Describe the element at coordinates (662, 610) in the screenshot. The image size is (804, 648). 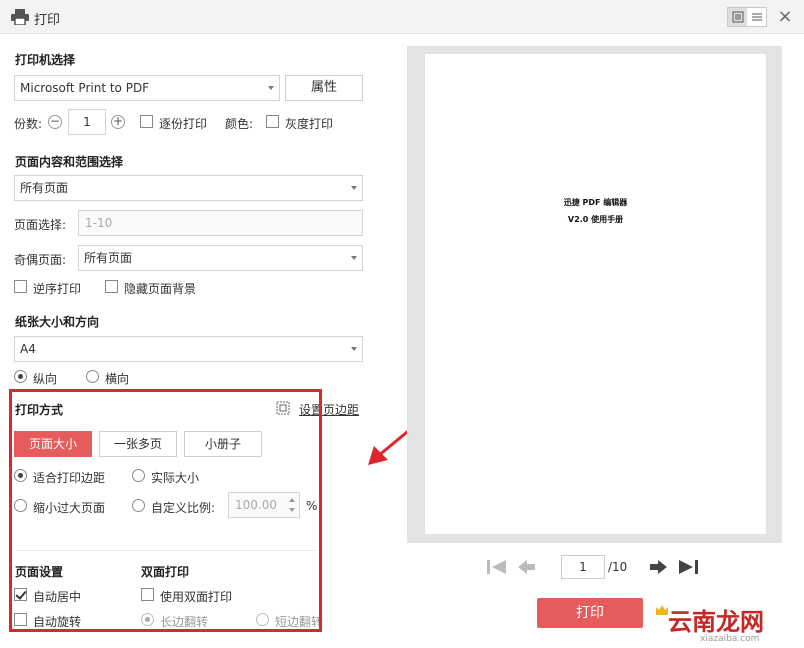
I see `crown-icon` at that location.